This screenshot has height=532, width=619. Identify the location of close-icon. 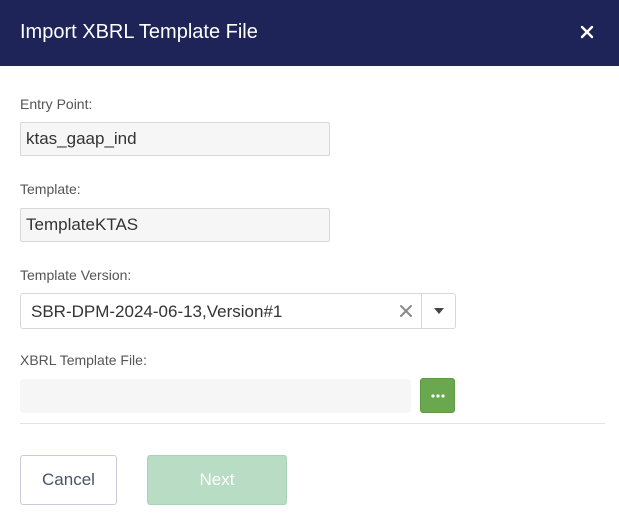
(587, 32).